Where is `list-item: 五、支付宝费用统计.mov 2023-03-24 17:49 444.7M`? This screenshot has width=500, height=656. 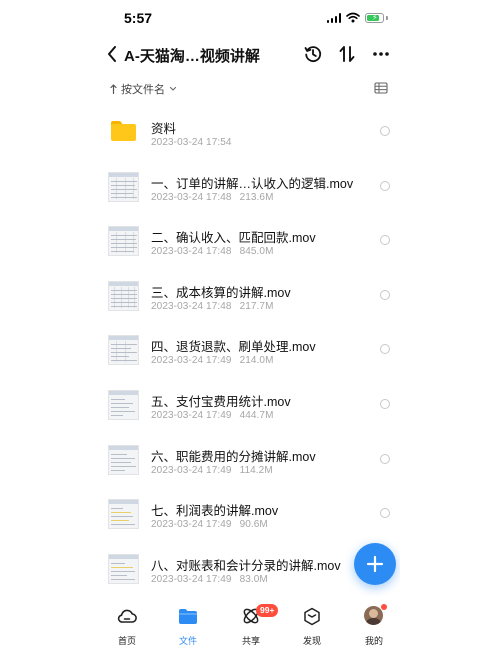 list-item: 五、支付宝费用统计.mov 2023-03-24 17:49 444.7M is located at coordinates (250, 404).